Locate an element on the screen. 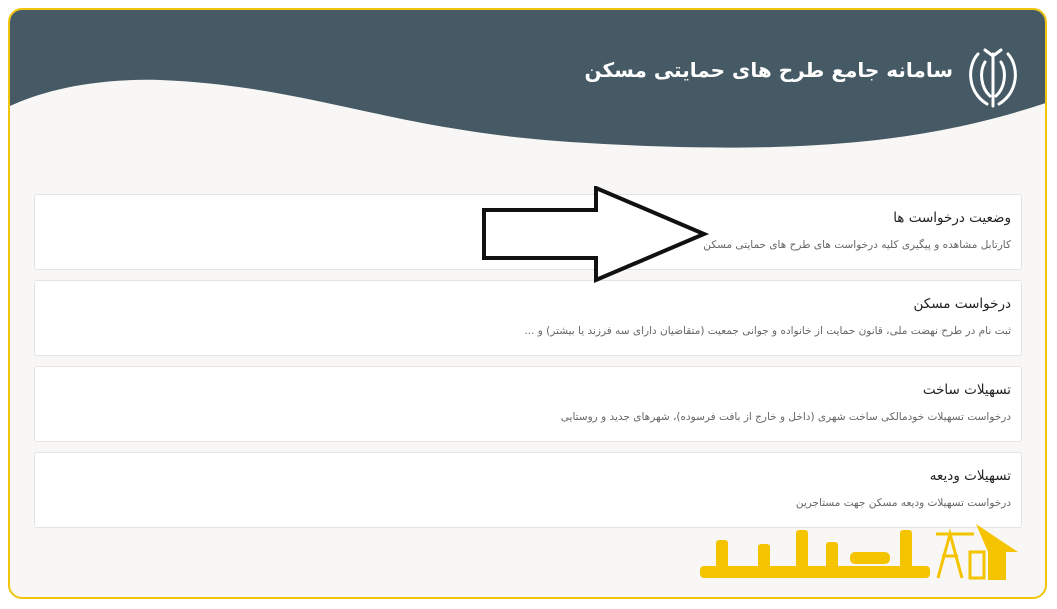  service-card-title: تسهیلات ودیعه is located at coordinates (970, 476).